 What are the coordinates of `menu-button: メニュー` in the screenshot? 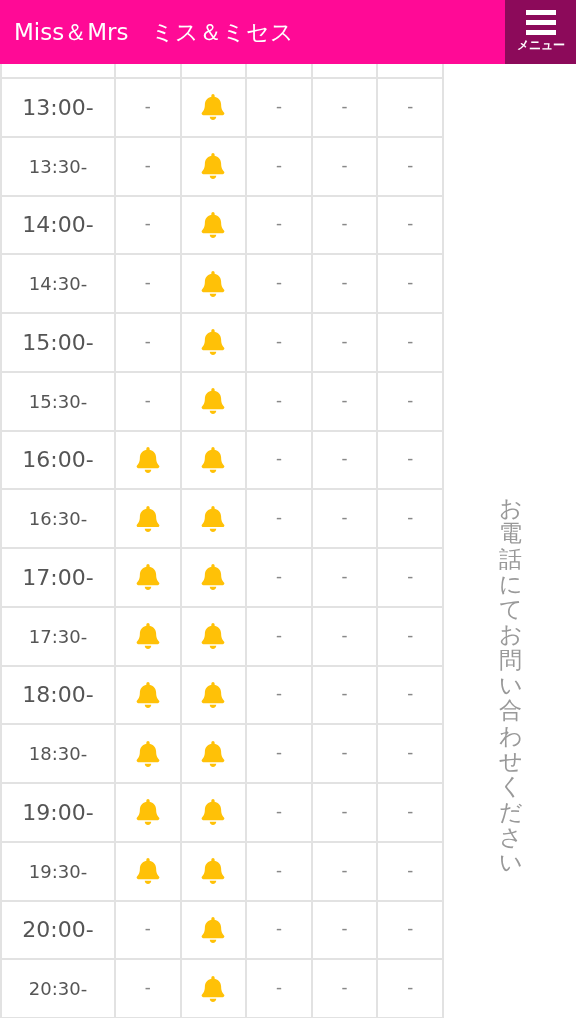 It's located at (540, 32).